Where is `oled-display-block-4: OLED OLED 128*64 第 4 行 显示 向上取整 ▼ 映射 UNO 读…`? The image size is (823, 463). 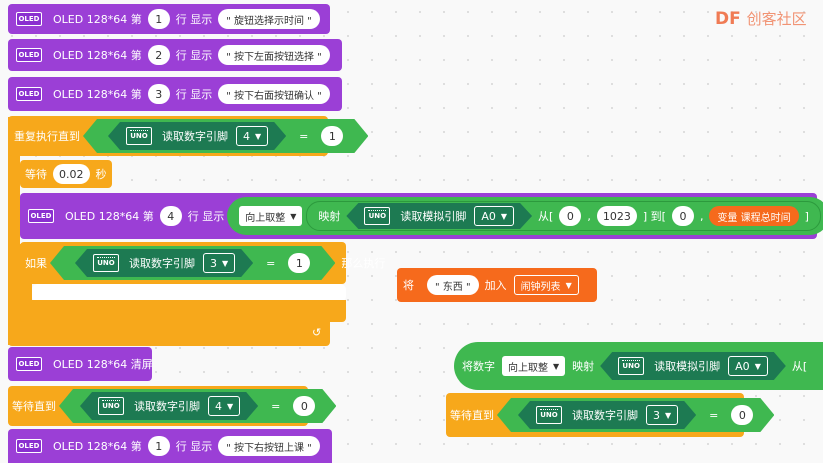
oled-display-block-4: OLED OLED 128*64 第 4 行 显示 向上取整 ▼ 映射 UNO 读… is located at coordinates (421, 216).